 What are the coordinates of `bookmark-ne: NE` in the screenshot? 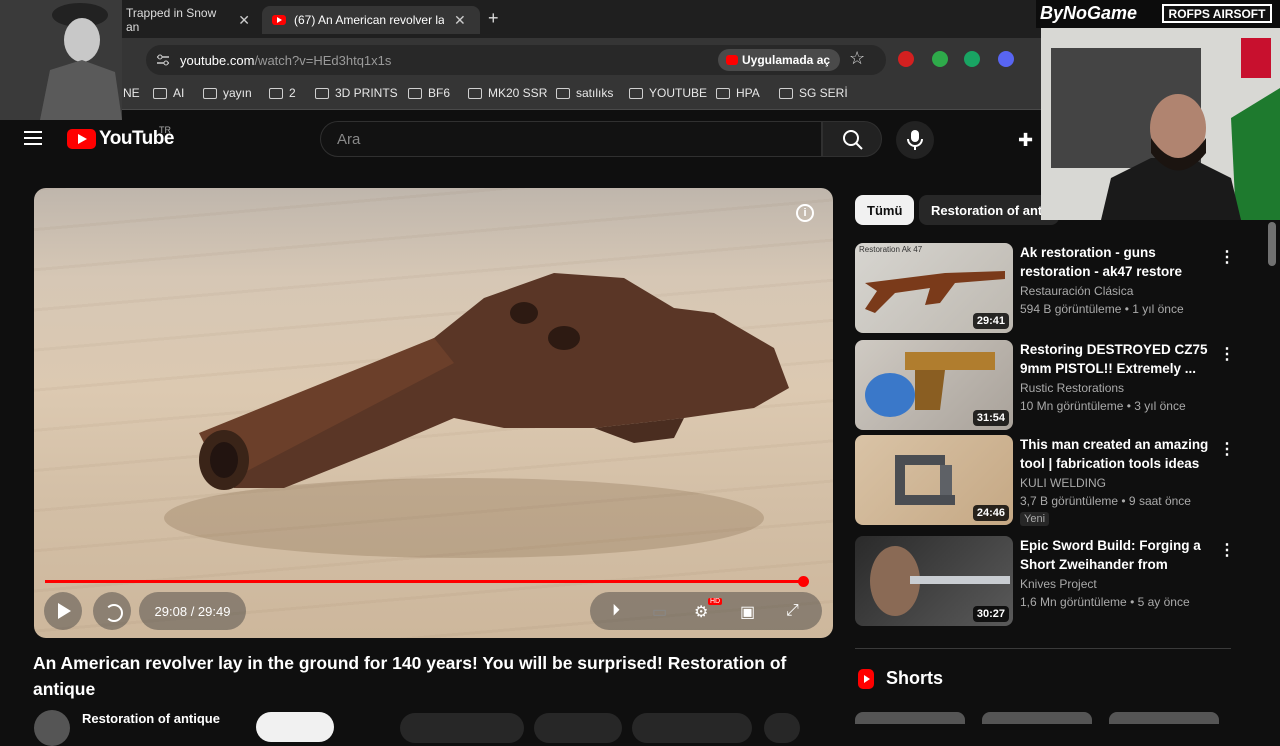 It's located at (131, 93).